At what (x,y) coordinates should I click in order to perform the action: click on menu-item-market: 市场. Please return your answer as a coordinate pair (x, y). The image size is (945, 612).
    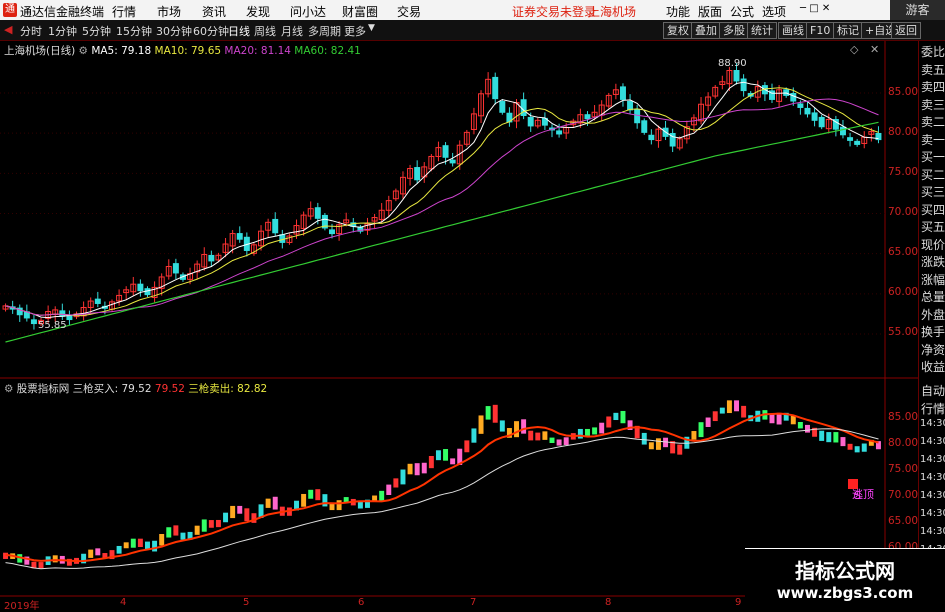
    Looking at the image, I should click on (169, 11).